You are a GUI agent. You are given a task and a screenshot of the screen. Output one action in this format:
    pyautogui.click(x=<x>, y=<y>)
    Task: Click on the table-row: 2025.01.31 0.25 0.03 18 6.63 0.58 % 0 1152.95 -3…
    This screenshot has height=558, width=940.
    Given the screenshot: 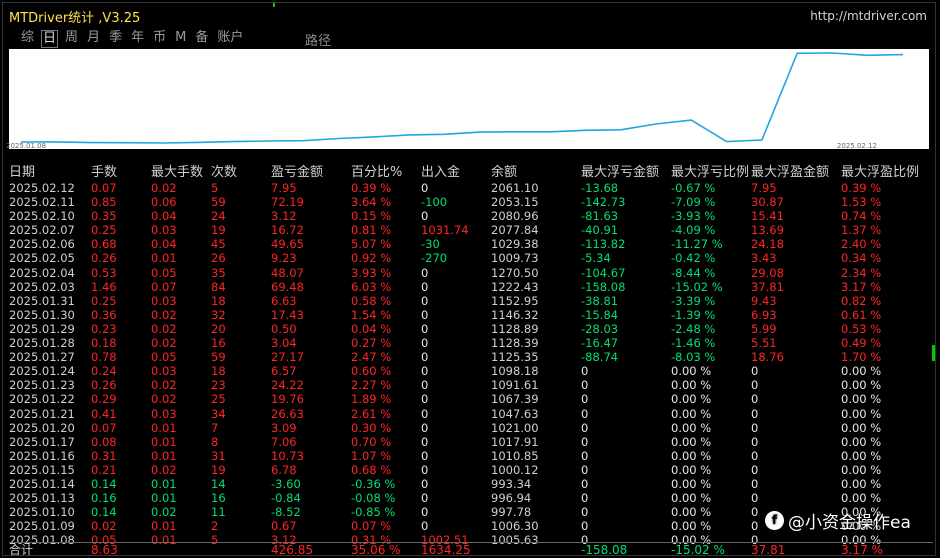 What is the action you would take?
    pyautogui.click(x=471, y=301)
    